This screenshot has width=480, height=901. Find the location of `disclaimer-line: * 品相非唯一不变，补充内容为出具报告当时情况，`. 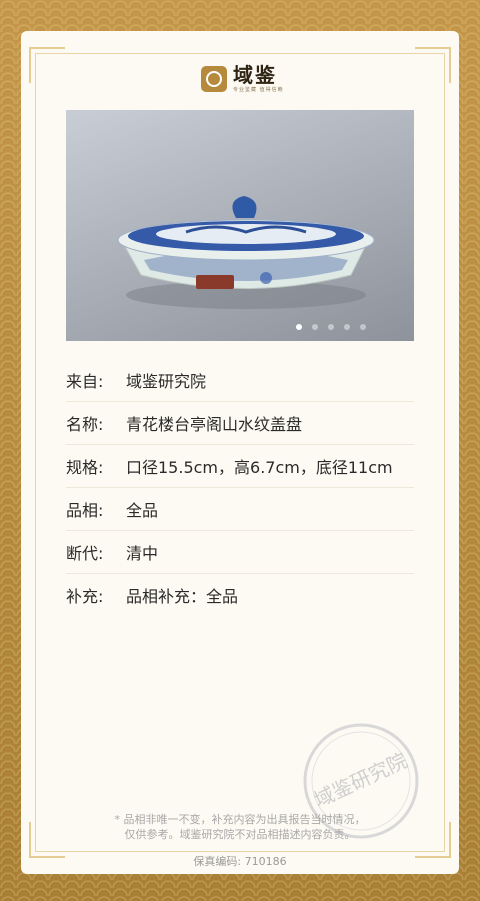

disclaimer-line: * 品相非唯一不变，补充内容为出具报告当时情况， is located at coordinates (240, 819).